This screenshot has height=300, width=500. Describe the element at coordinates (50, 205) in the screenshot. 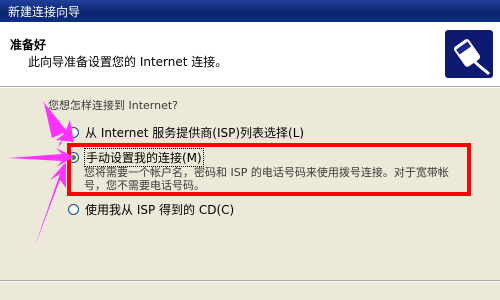

I see `arrow-bottom-icon` at that location.